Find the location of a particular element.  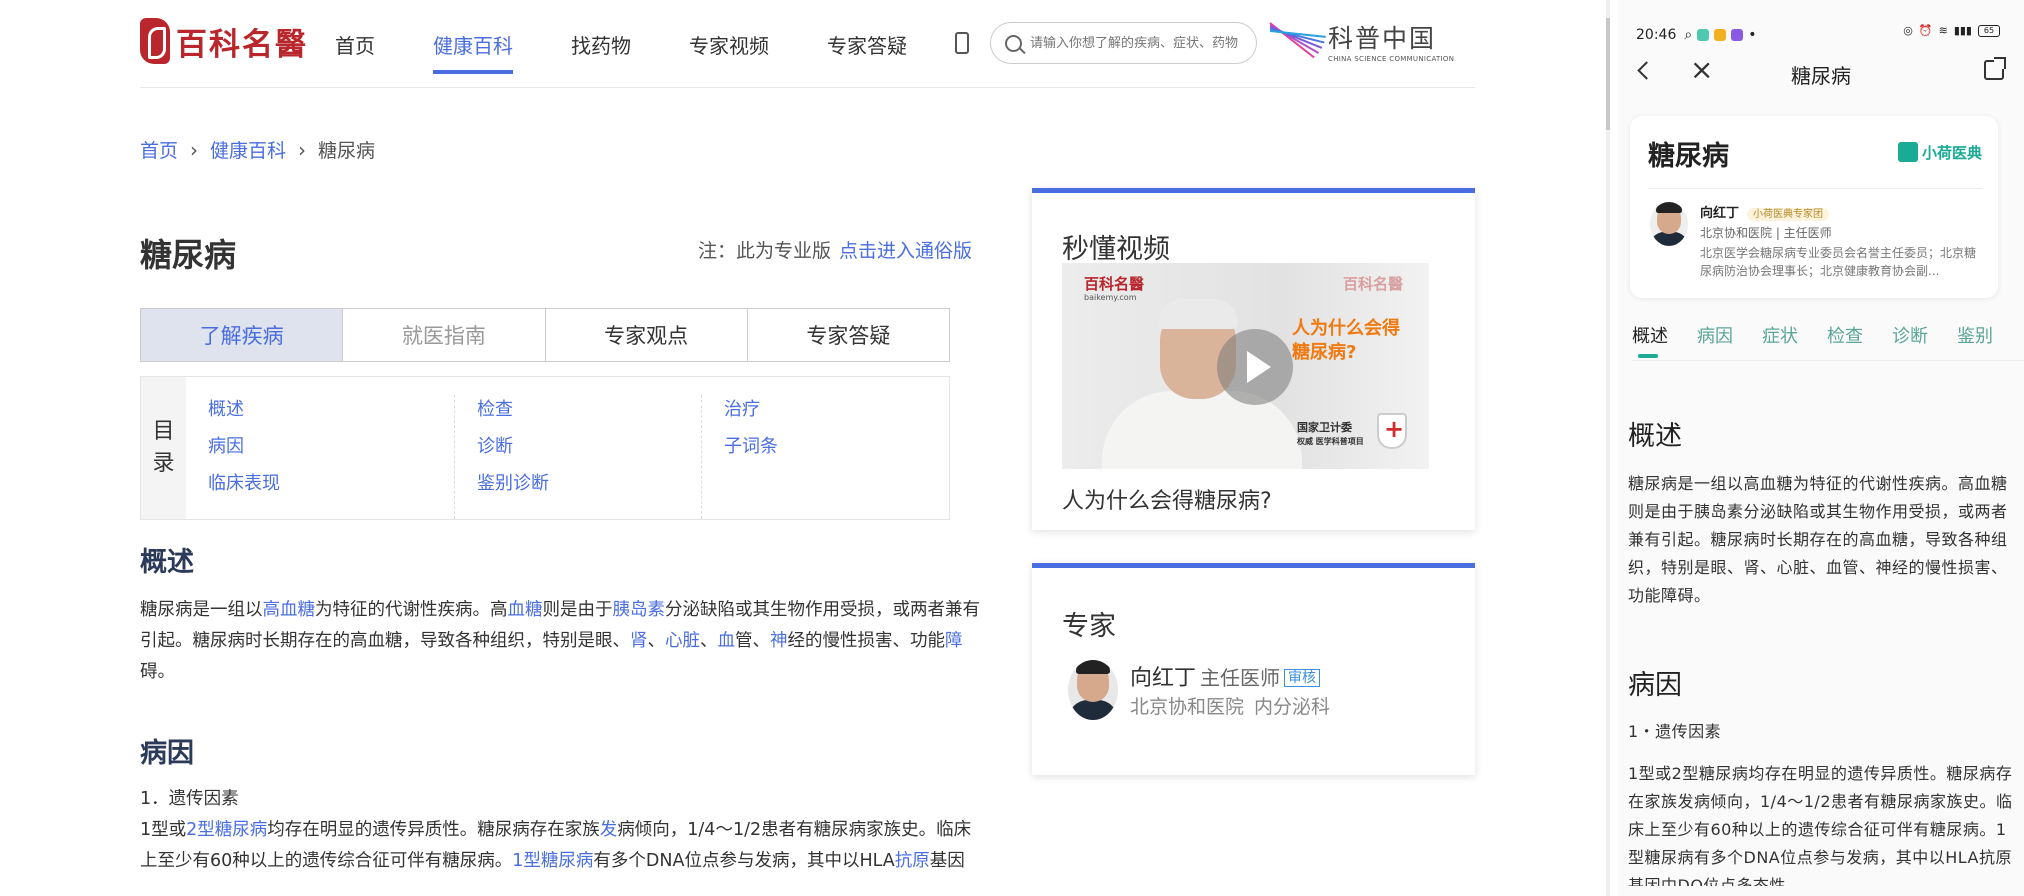

mobile-section-tabs: 概述 病因 症状 检查 诊断 鉴别 is located at coordinates (1827, 340).